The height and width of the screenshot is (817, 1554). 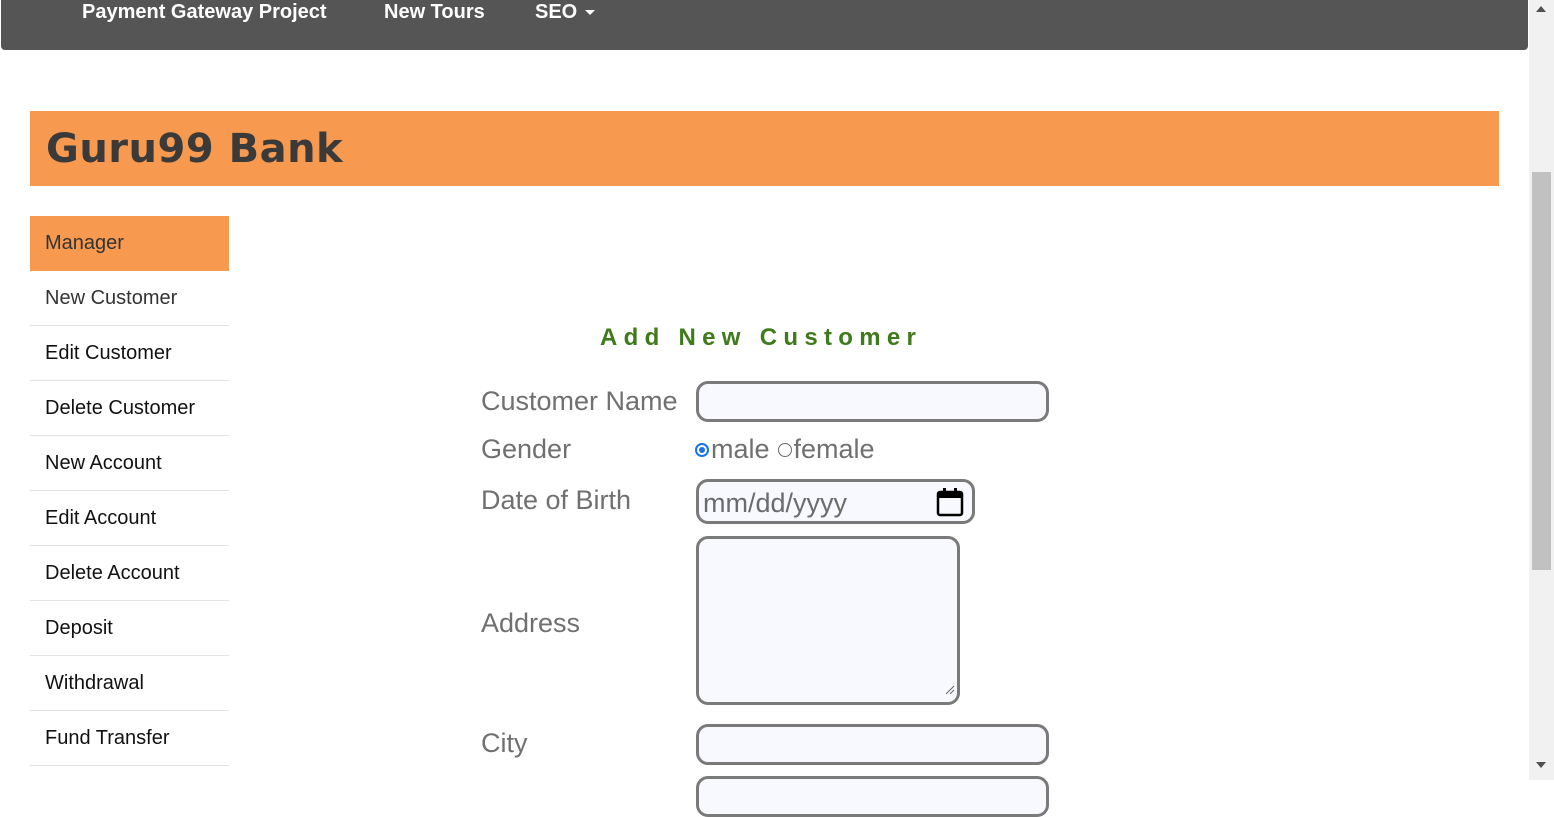 I want to click on sidebar-item-edit-account: Edit Account, so click(x=129, y=518).